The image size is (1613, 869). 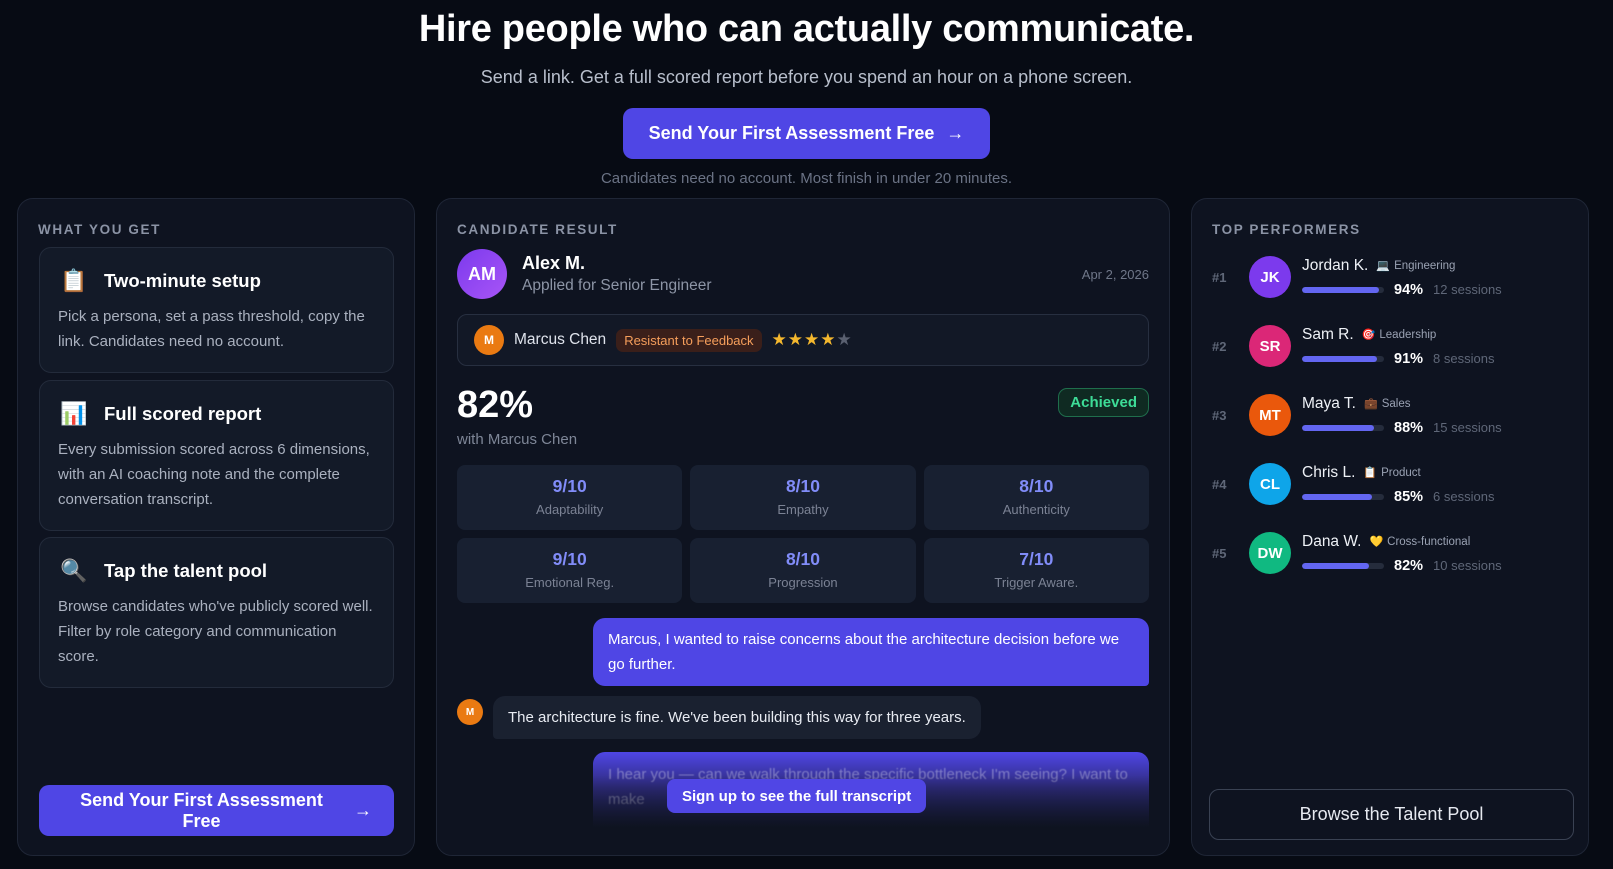 I want to click on dimension-card: 9/10 Adaptability, so click(x=570, y=497).